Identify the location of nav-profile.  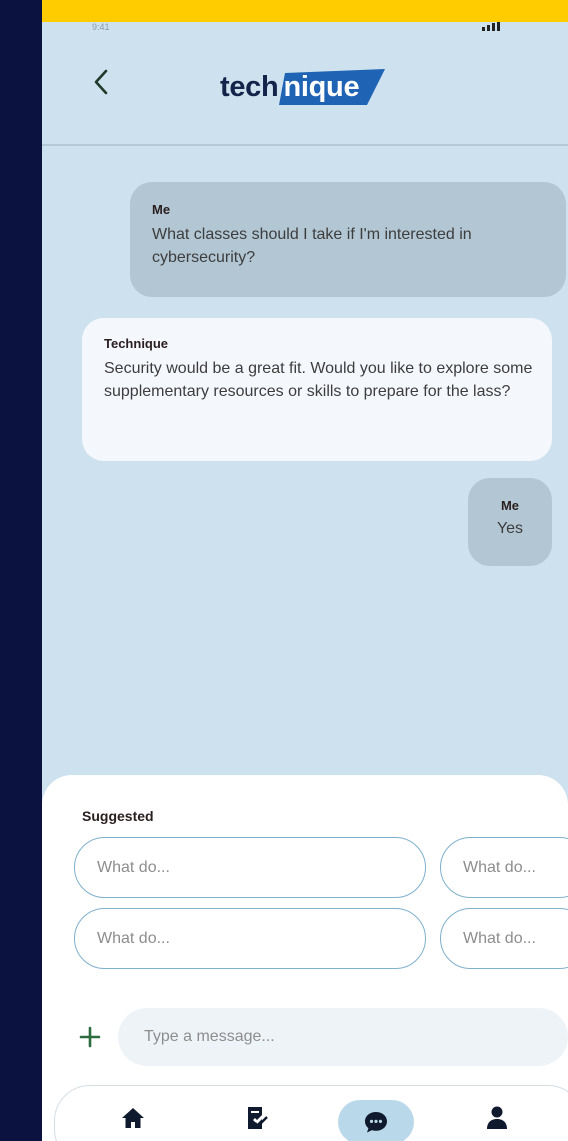
(497, 1118).